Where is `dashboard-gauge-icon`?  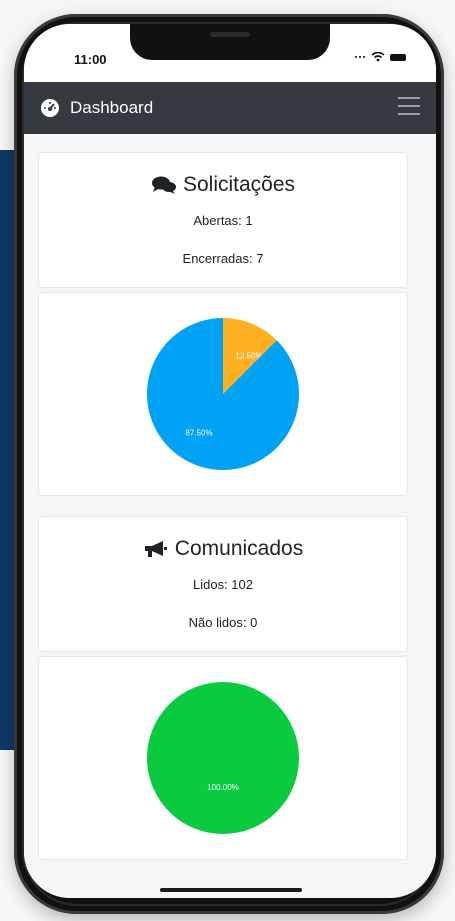
dashboard-gauge-icon is located at coordinates (50, 108).